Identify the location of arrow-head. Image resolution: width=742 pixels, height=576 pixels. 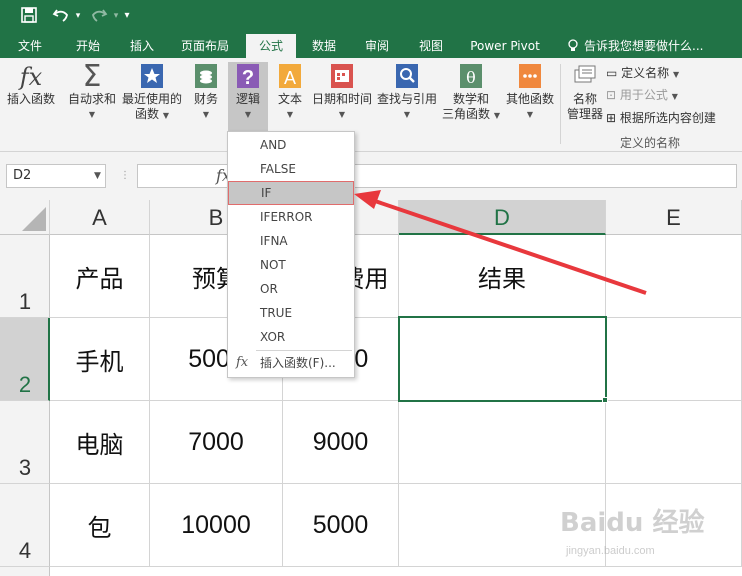
(367, 199).